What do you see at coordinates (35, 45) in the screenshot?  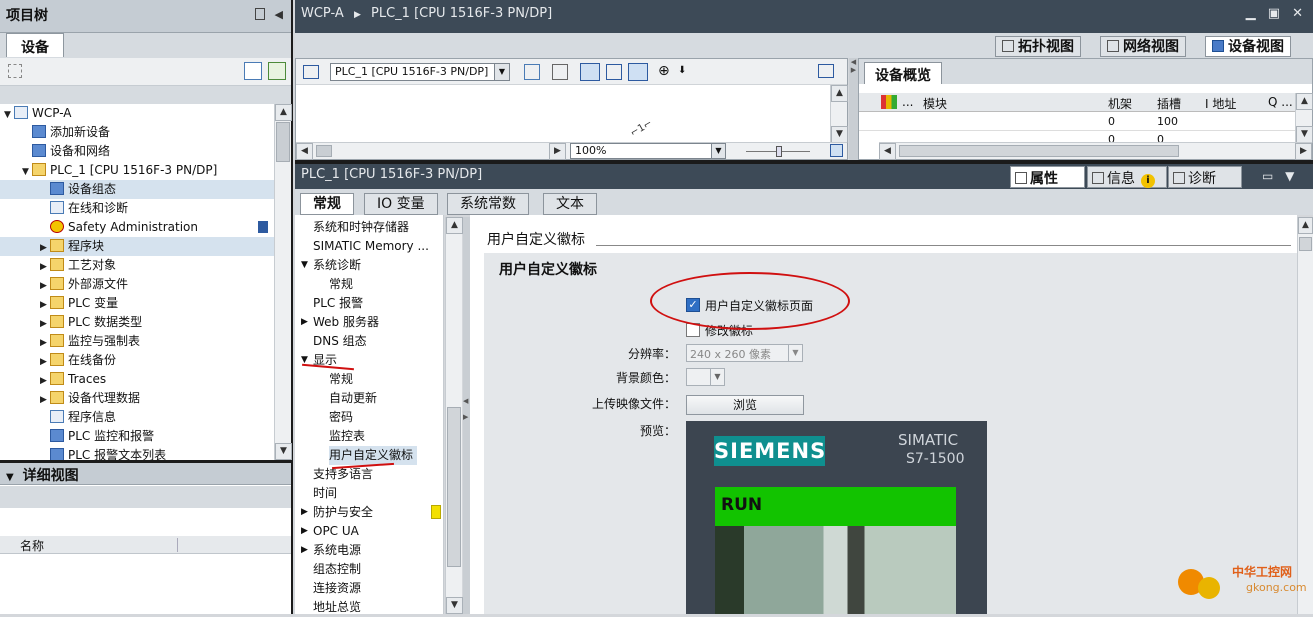 I see `tab-devices: 设备` at bounding box center [35, 45].